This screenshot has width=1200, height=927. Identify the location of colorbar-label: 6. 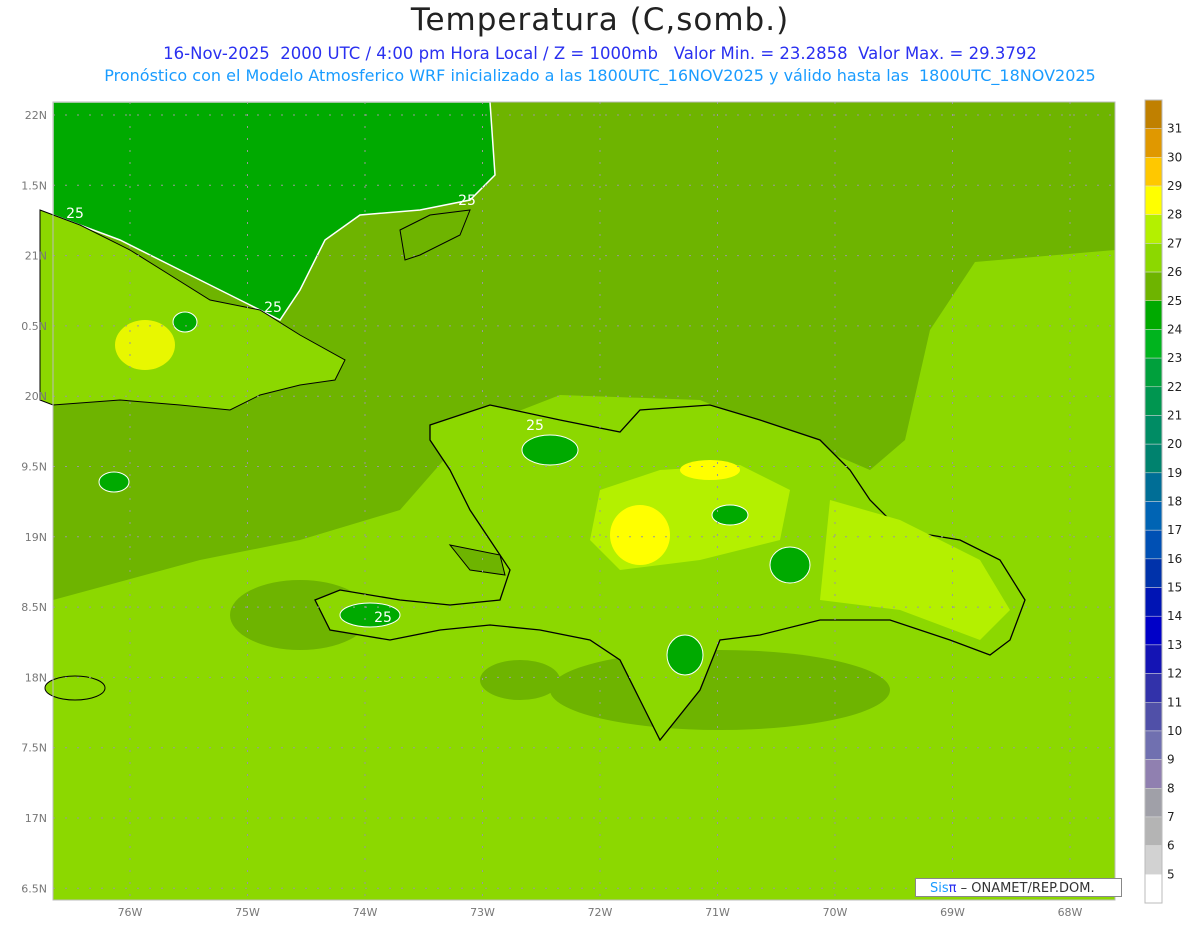
(1171, 846).